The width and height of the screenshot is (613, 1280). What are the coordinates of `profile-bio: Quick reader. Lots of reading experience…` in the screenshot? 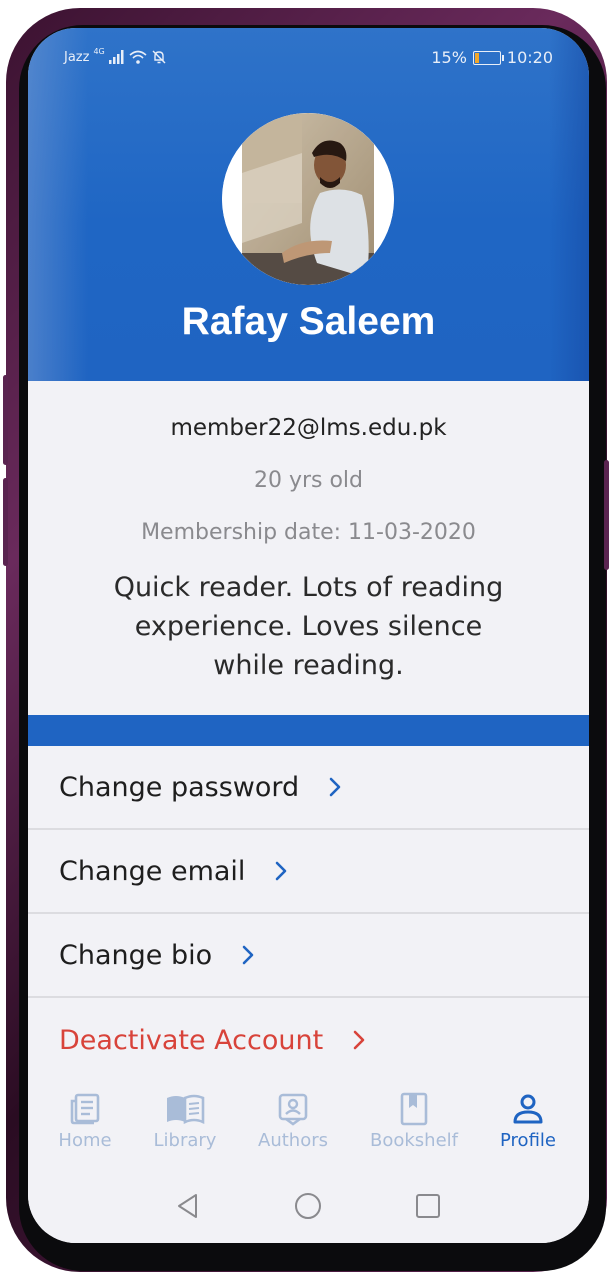 It's located at (308, 626).